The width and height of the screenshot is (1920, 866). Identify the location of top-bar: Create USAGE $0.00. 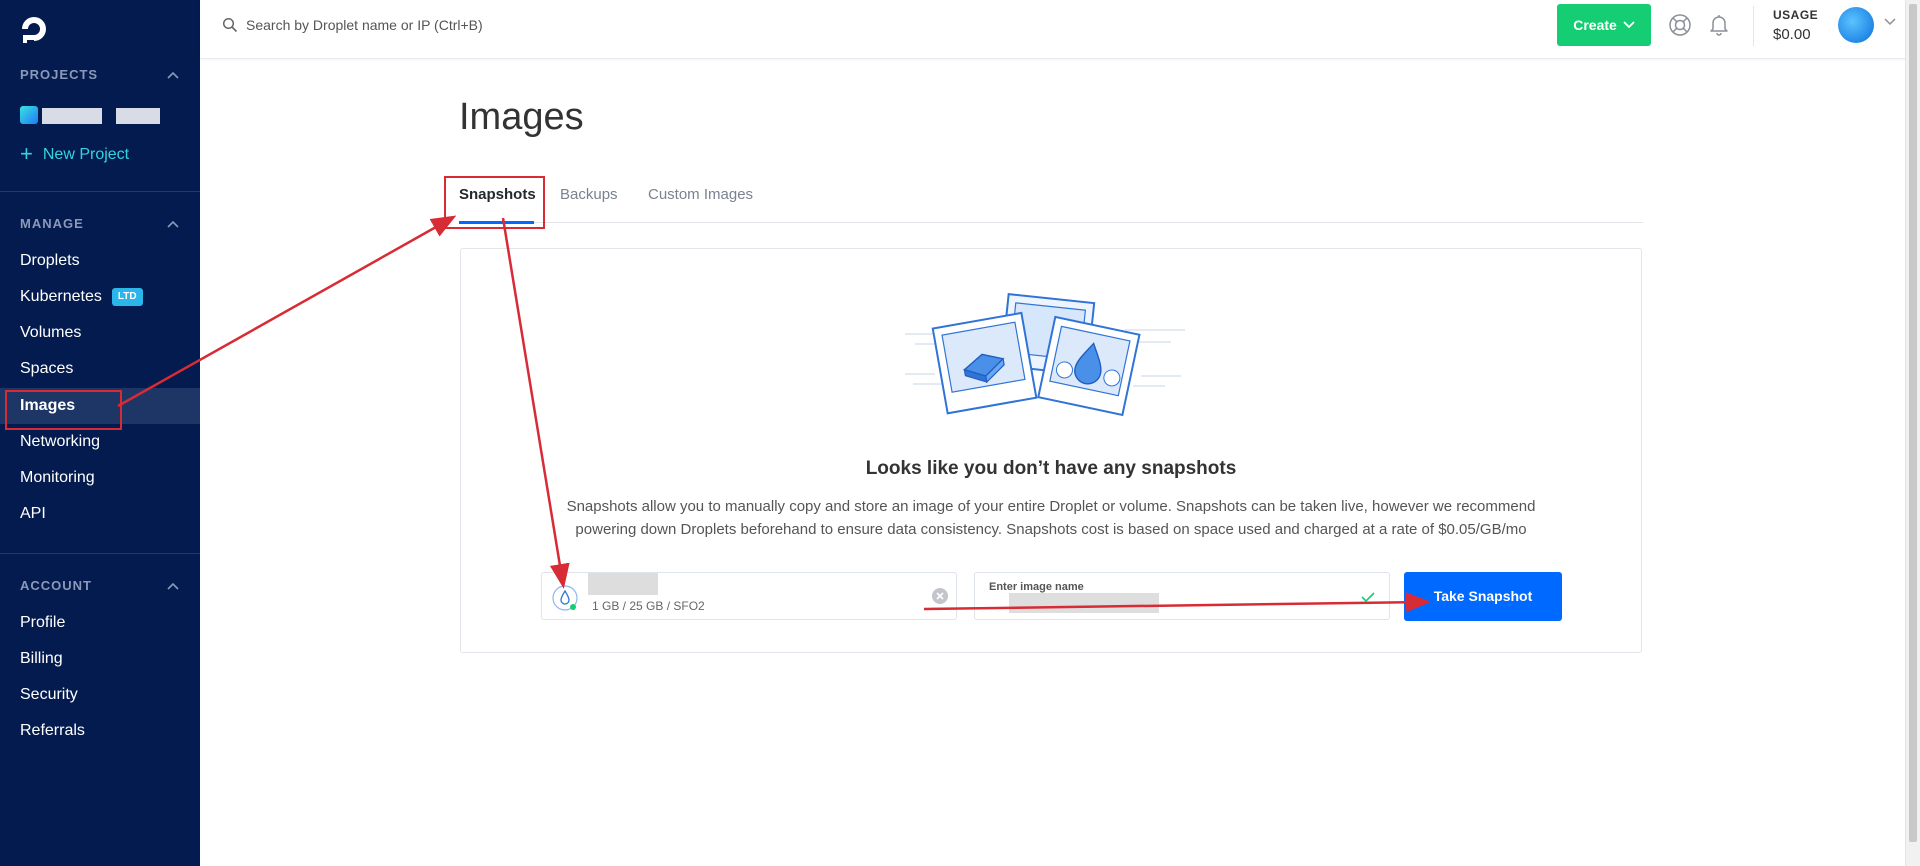
(1052, 29).